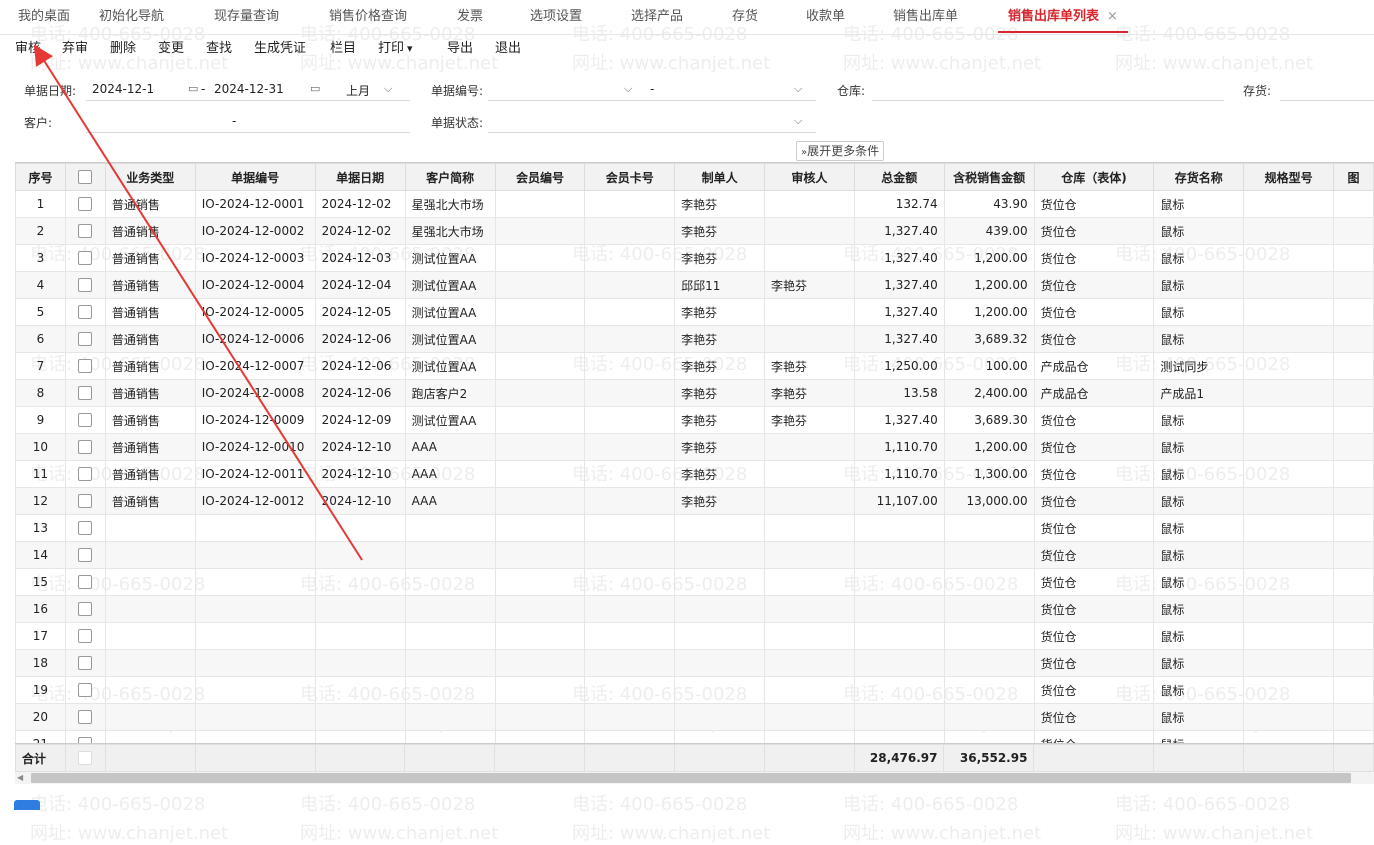 The width and height of the screenshot is (1374, 845). I want to click on status-select, so click(652, 132).